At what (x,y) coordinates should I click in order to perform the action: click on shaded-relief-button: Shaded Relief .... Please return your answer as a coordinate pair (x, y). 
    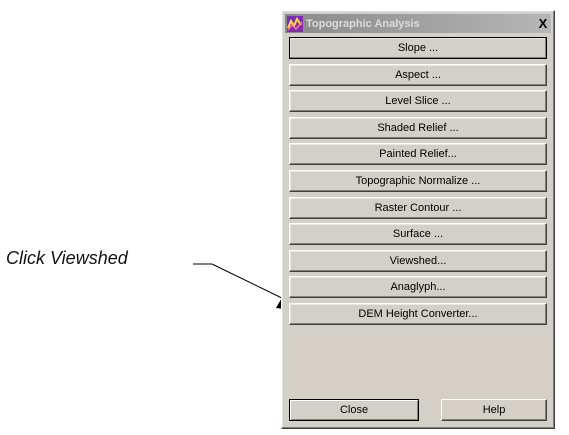
    Looking at the image, I should click on (418, 127).